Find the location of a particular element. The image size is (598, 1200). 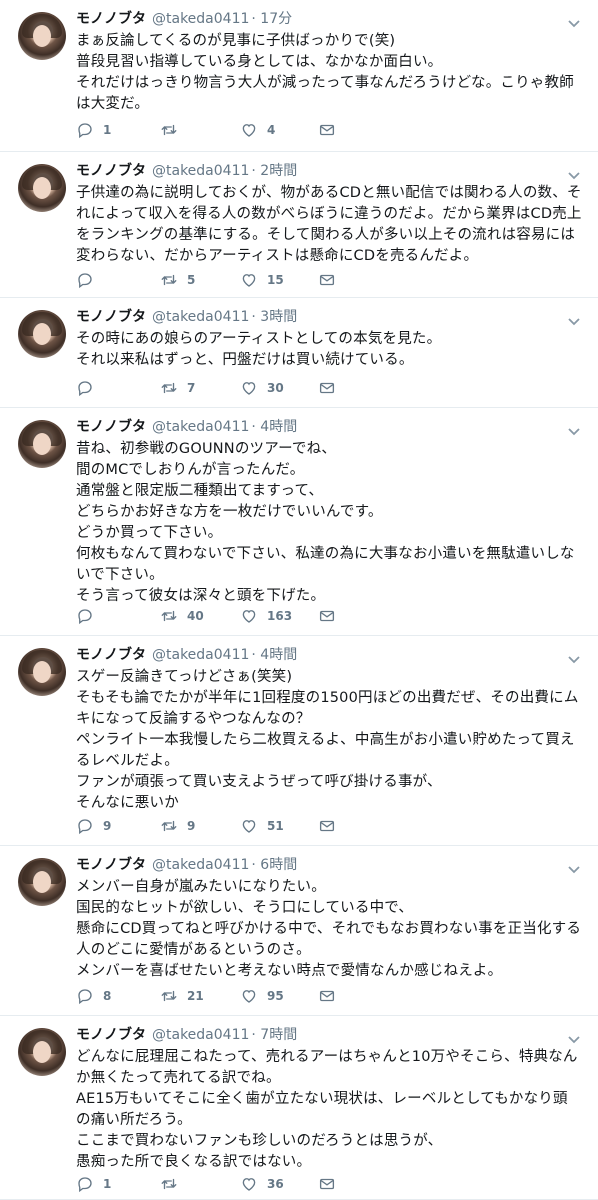

like-button: 95 is located at coordinates (262, 996).